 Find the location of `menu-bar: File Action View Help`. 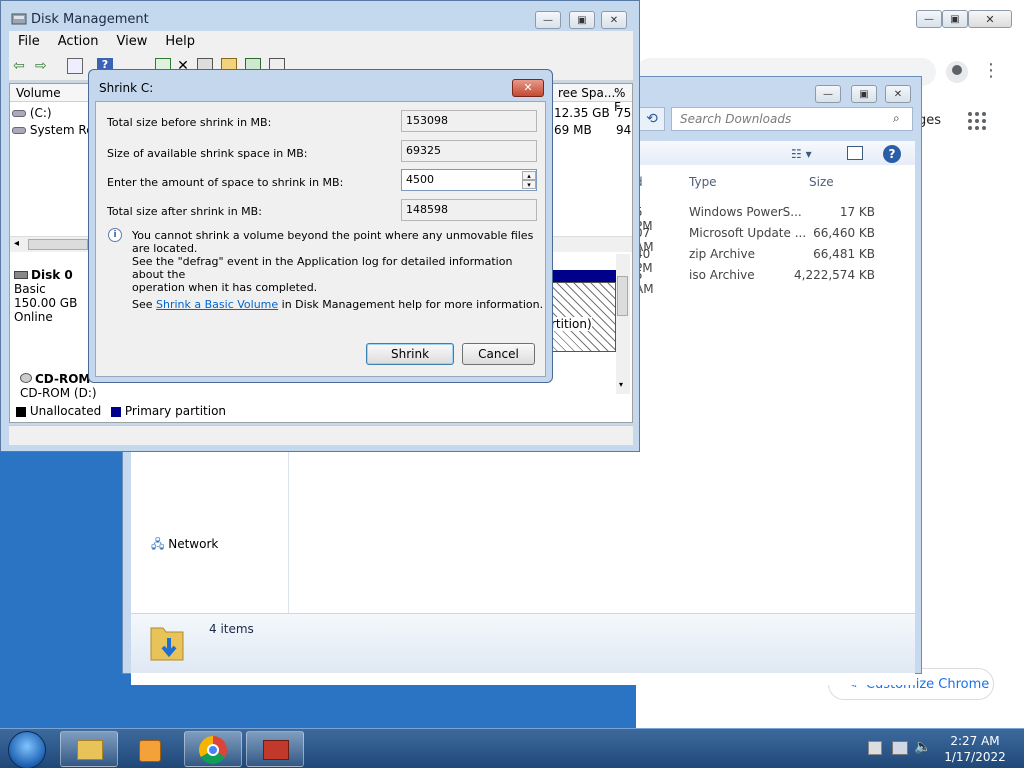

menu-bar: File Action View Help is located at coordinates (321, 42).